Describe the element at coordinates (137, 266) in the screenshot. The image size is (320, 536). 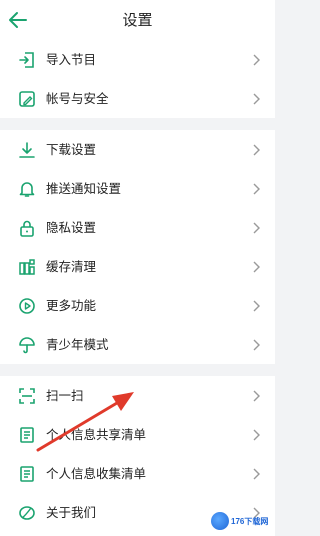
I see `settings-item-cache-clear: 缓存清理` at that location.